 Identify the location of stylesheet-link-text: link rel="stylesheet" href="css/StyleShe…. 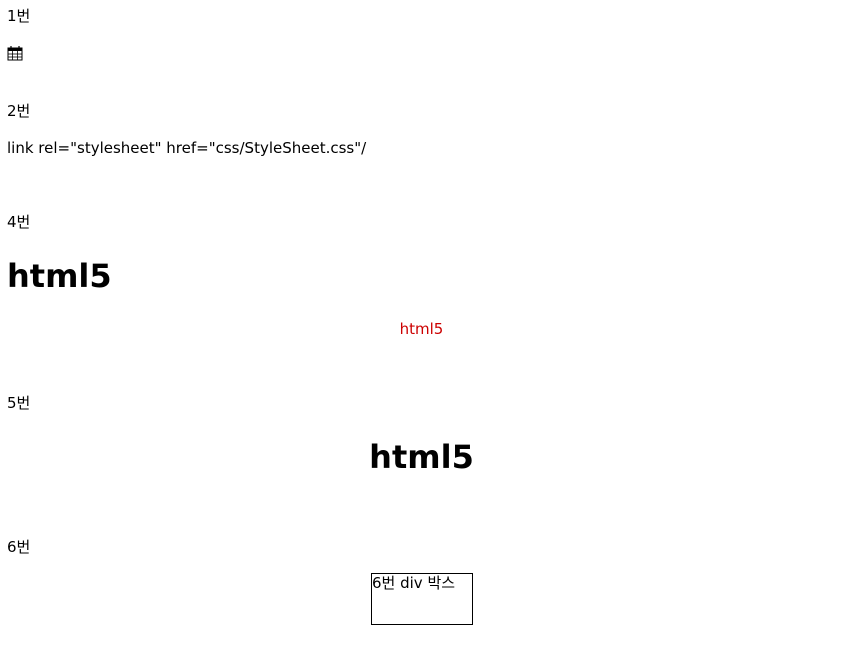
(187, 148).